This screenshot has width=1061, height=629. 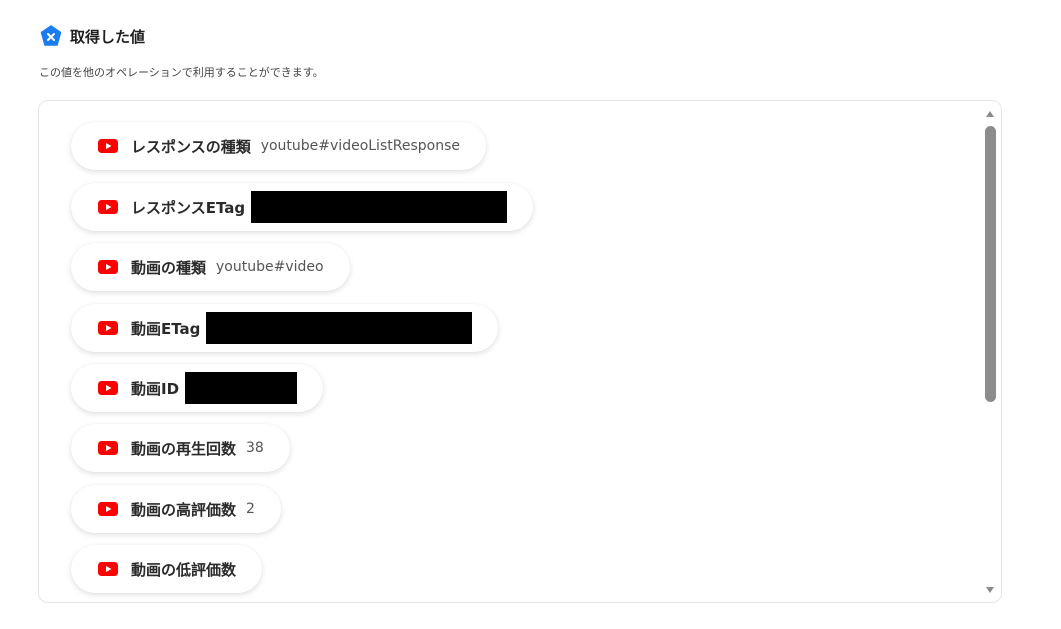 What do you see at coordinates (255, 448) in the screenshot?
I see `value-text: 38` at bounding box center [255, 448].